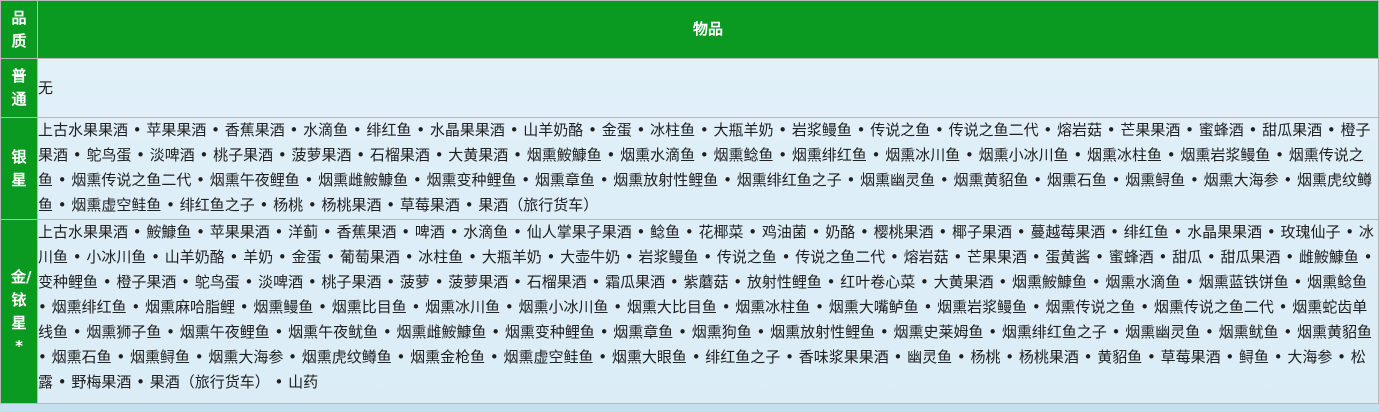  I want to click on quality-cell: 银星, so click(19, 168).